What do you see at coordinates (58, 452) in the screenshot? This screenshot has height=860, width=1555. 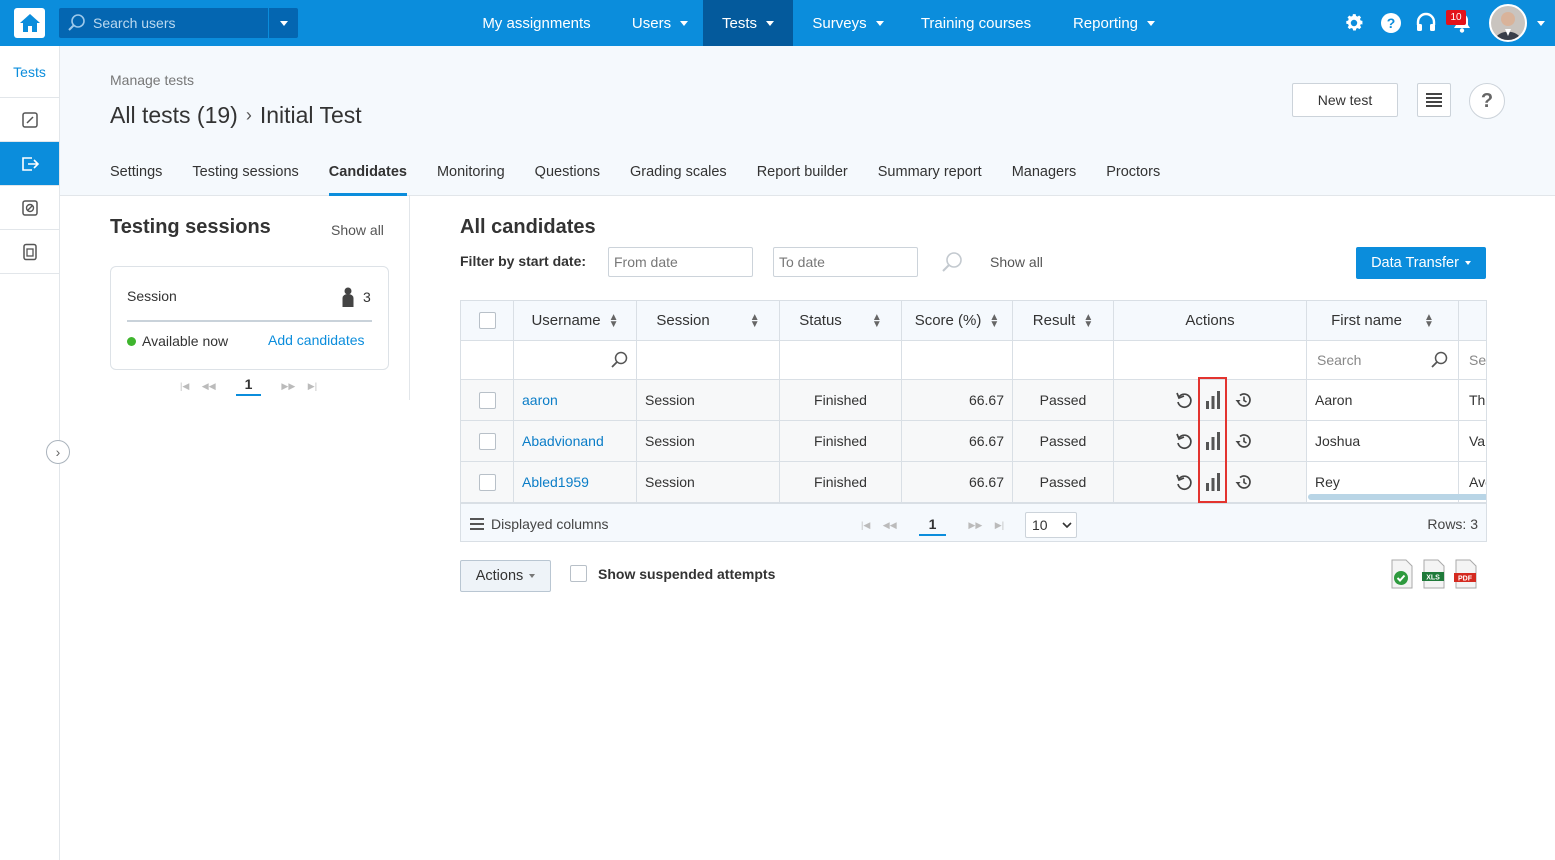 I see `collapse-panel-button: ›` at bounding box center [58, 452].